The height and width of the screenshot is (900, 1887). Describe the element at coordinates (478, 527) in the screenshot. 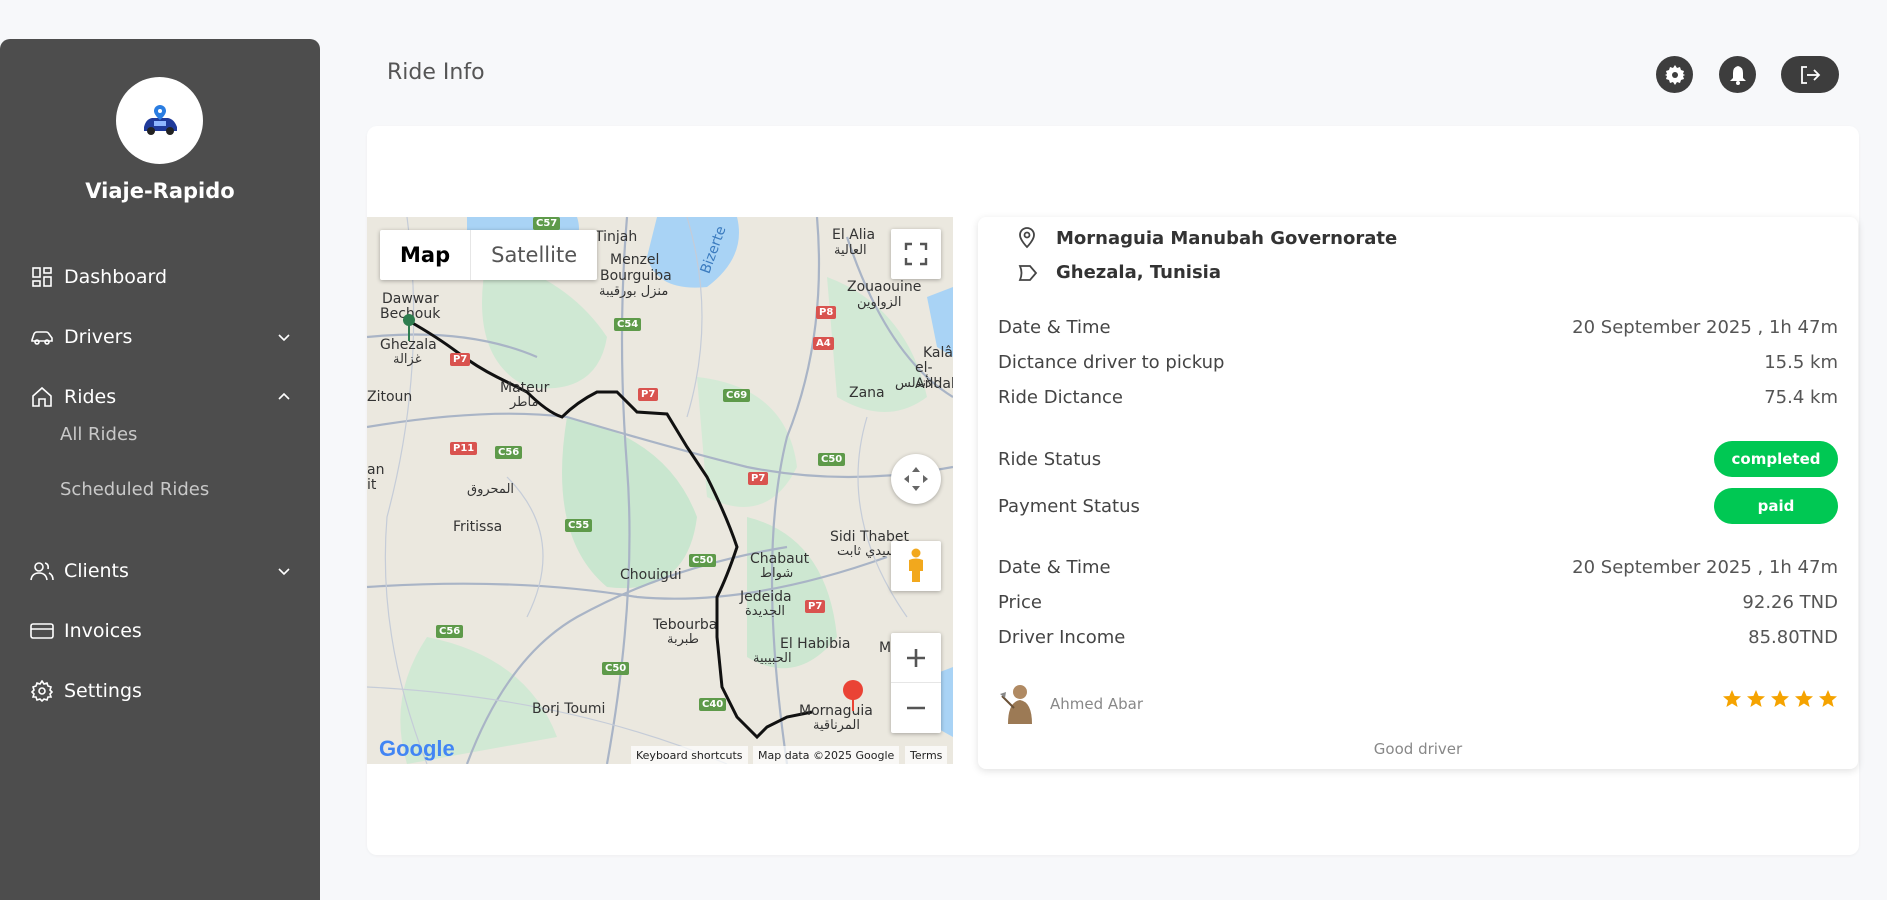

I see `map-label-fritissa: Fritissa` at that location.